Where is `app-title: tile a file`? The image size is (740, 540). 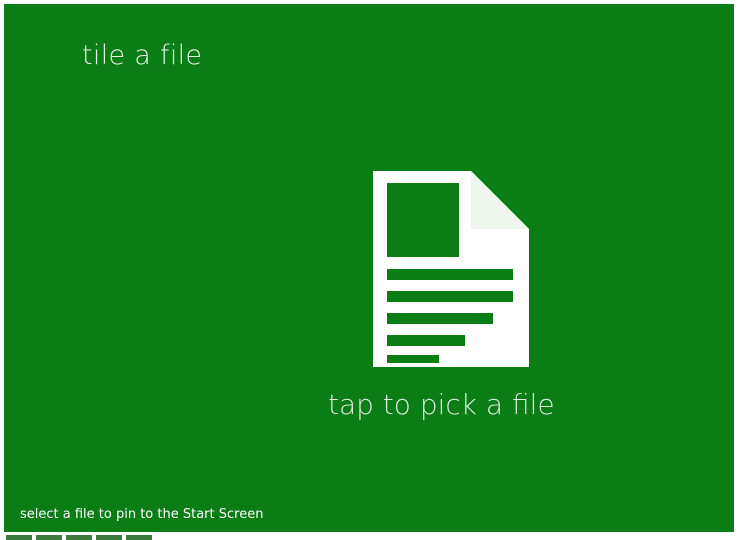 app-title: tile a file is located at coordinates (142, 55).